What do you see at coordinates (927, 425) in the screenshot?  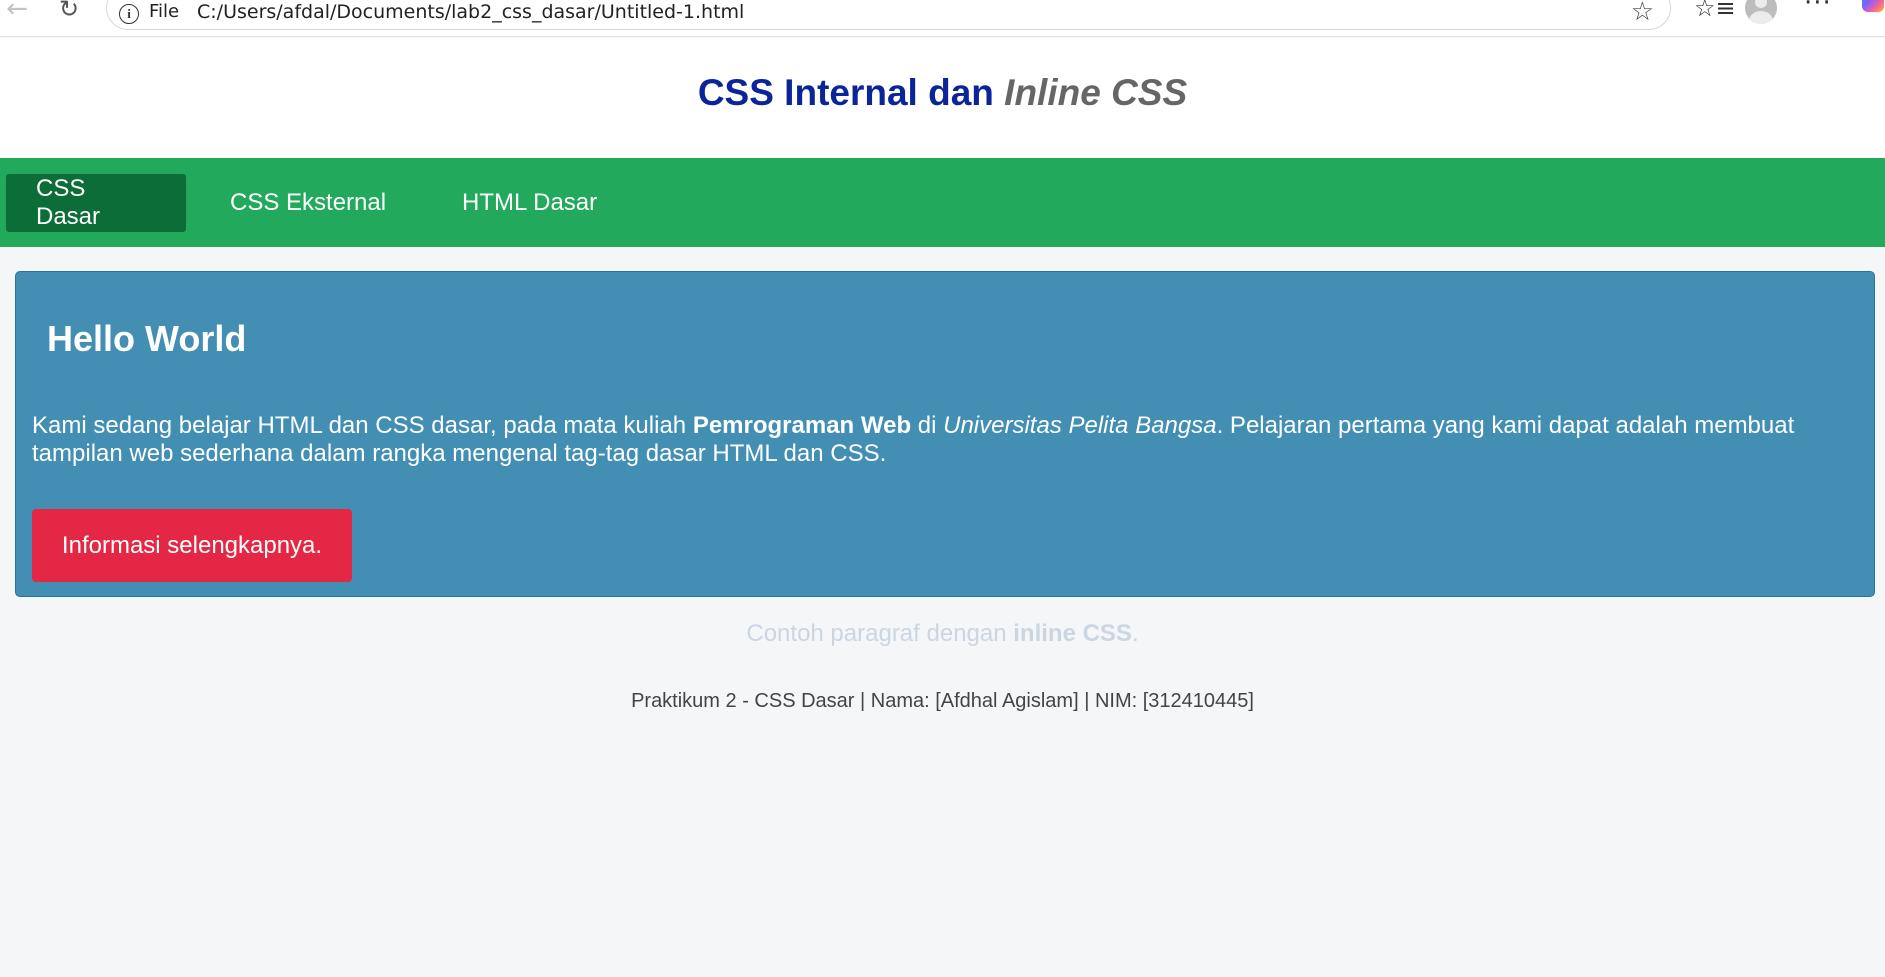 I see `hero-text-part-2: di` at bounding box center [927, 425].